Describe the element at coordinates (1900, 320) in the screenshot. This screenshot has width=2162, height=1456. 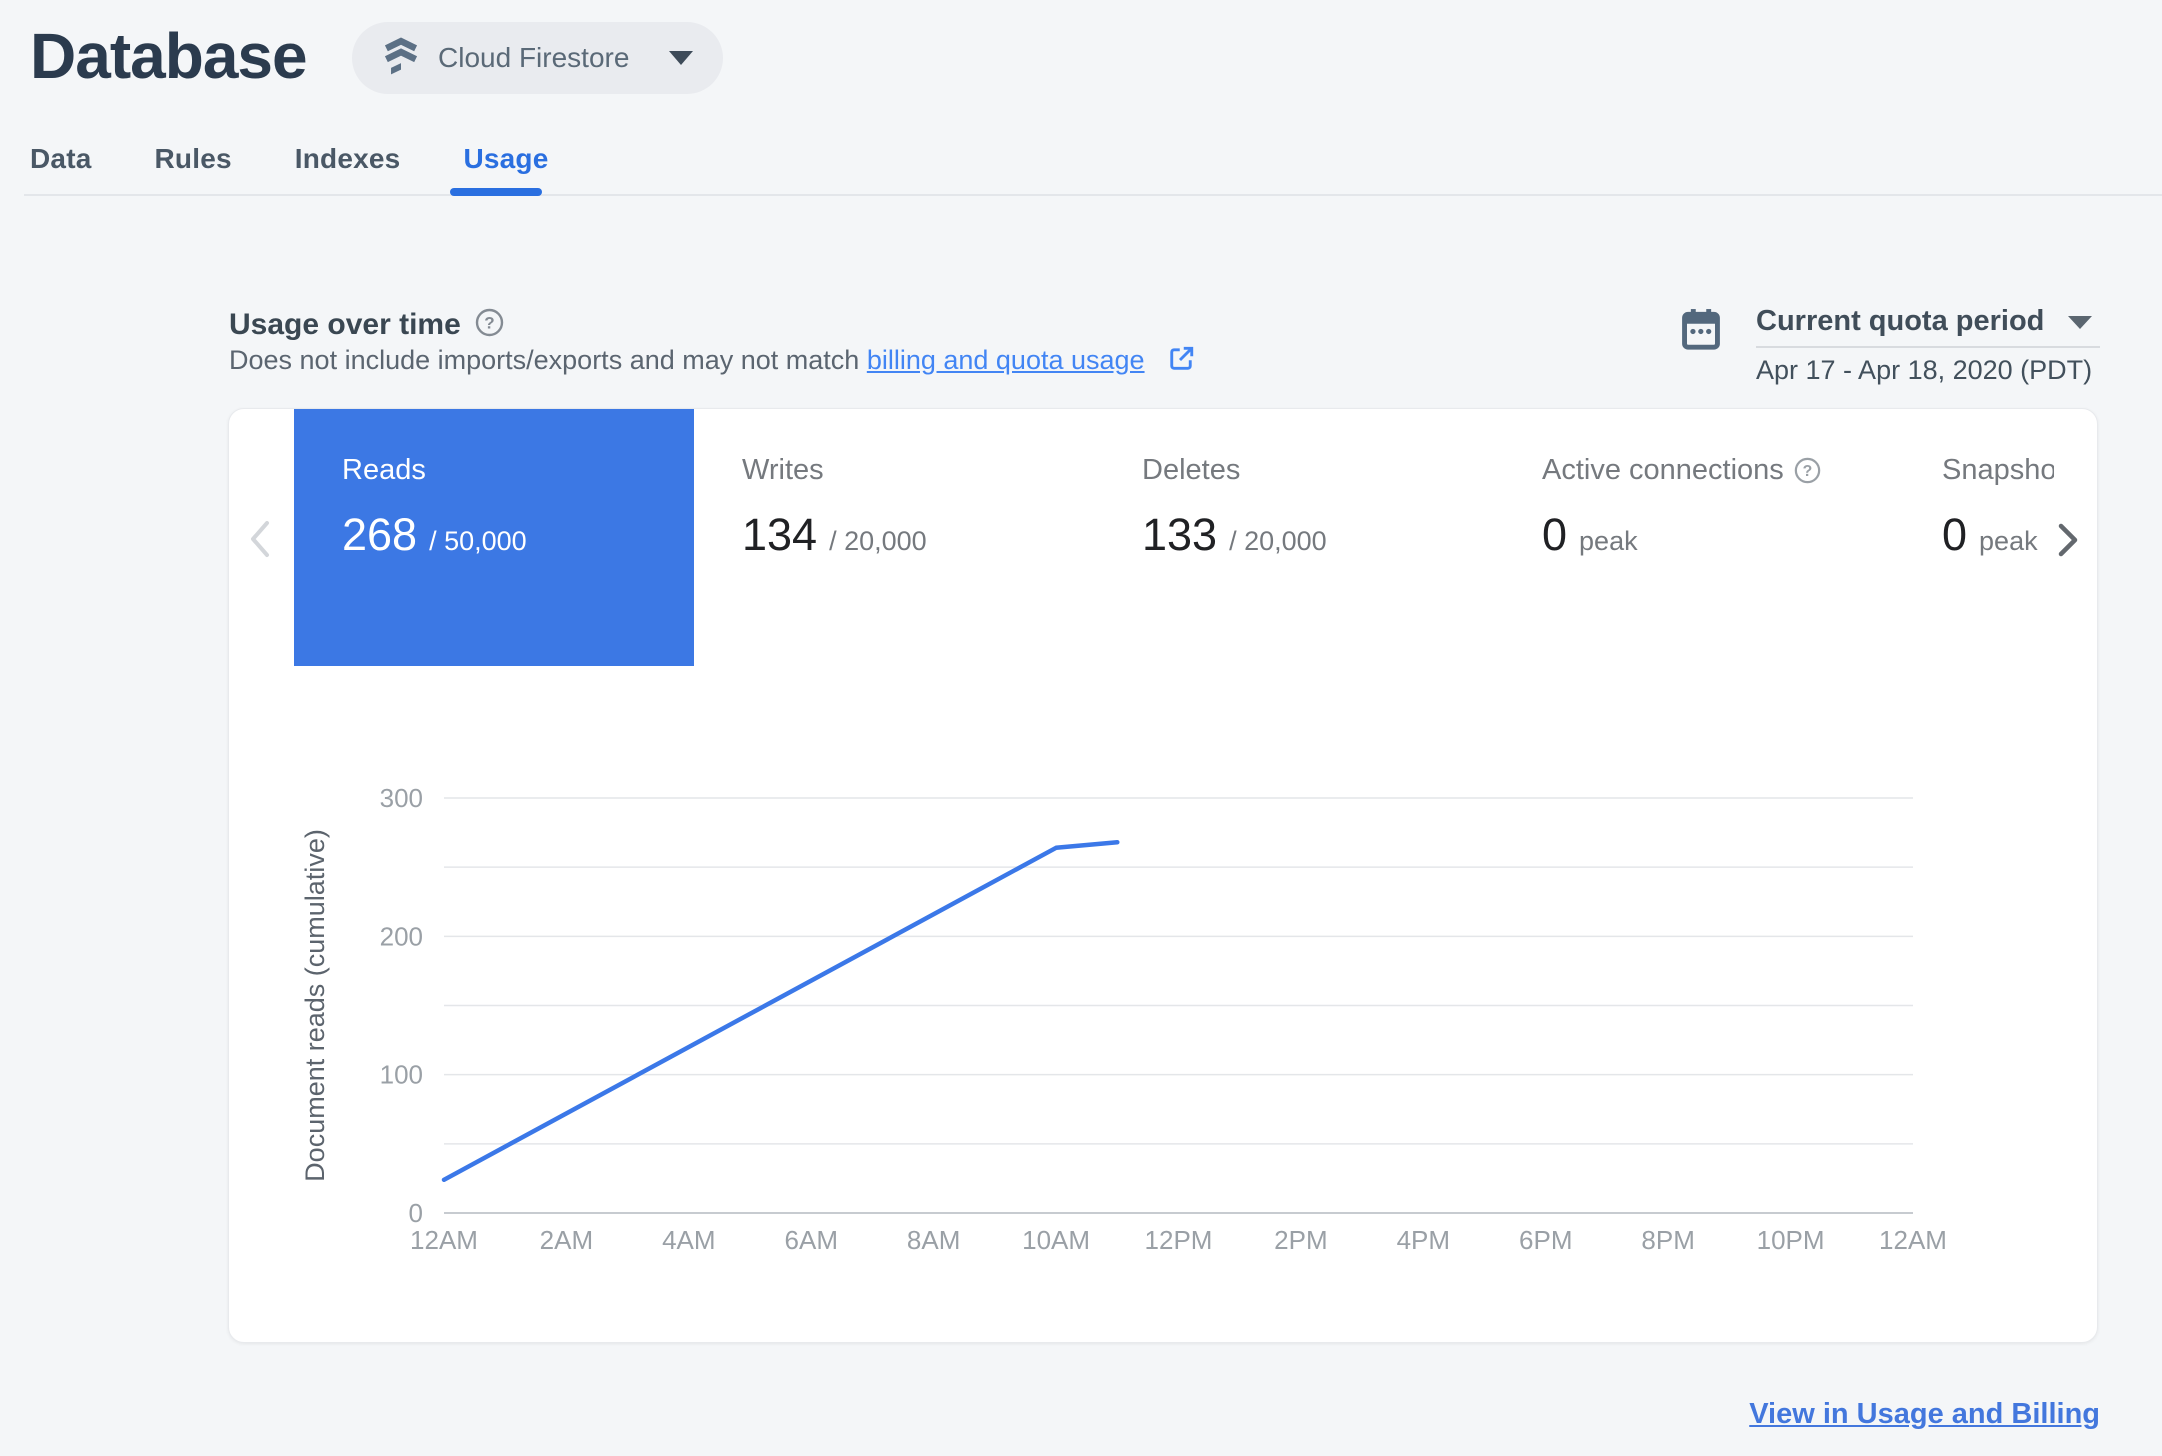
I see `quota-period-label: Current quota period` at that location.